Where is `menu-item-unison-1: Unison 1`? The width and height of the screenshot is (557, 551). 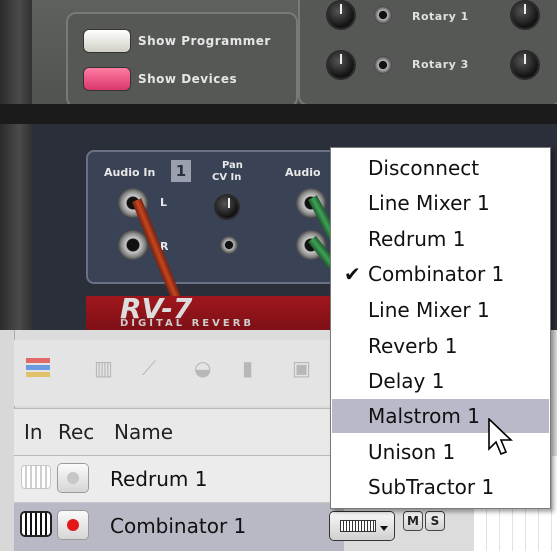
menu-item-unison-1: Unison 1 is located at coordinates (440, 452).